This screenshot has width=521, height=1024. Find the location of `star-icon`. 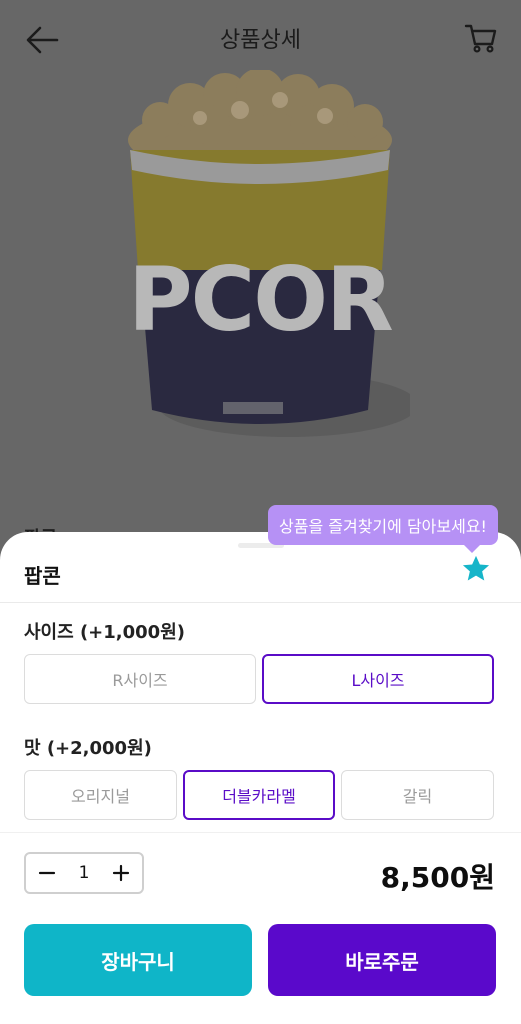

star-icon is located at coordinates (476, 568).